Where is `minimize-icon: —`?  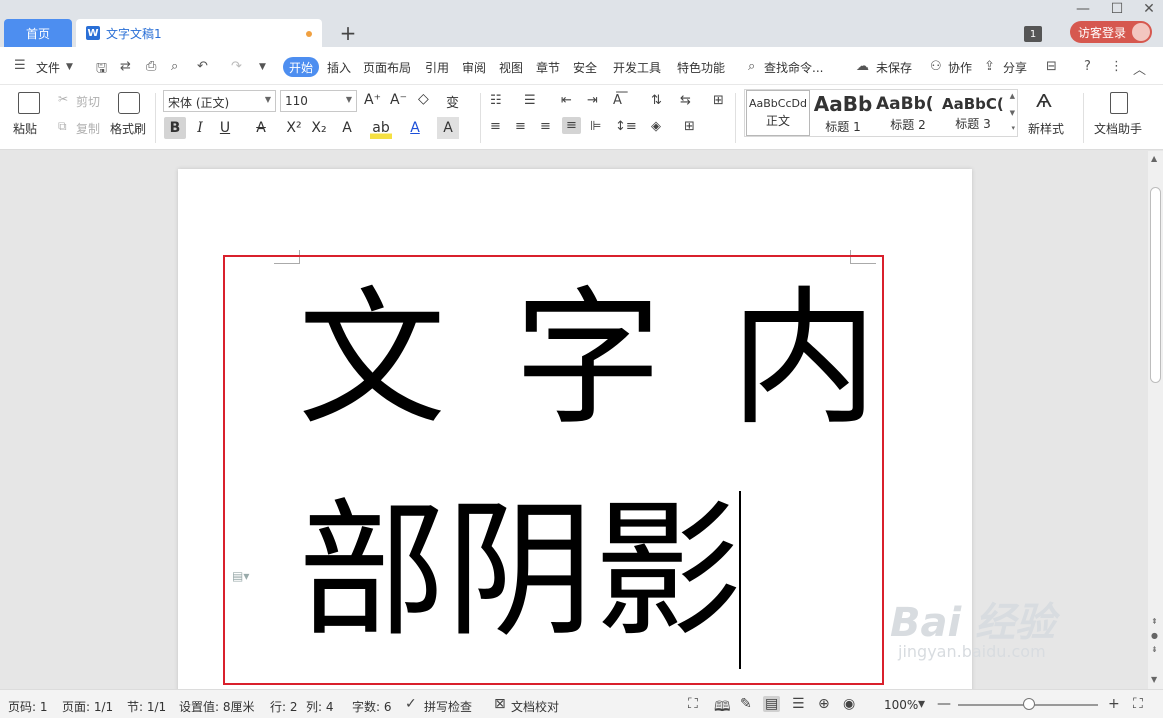
minimize-icon: — is located at coordinates (1083, 9).